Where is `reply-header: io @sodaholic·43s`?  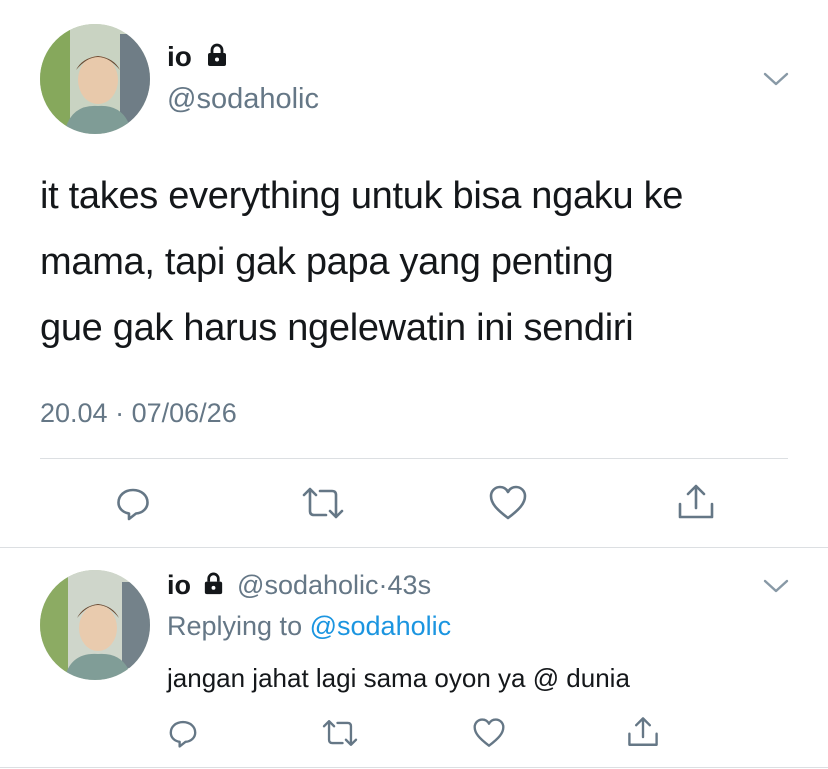 reply-header: io @sodaholic·43s is located at coordinates (299, 586).